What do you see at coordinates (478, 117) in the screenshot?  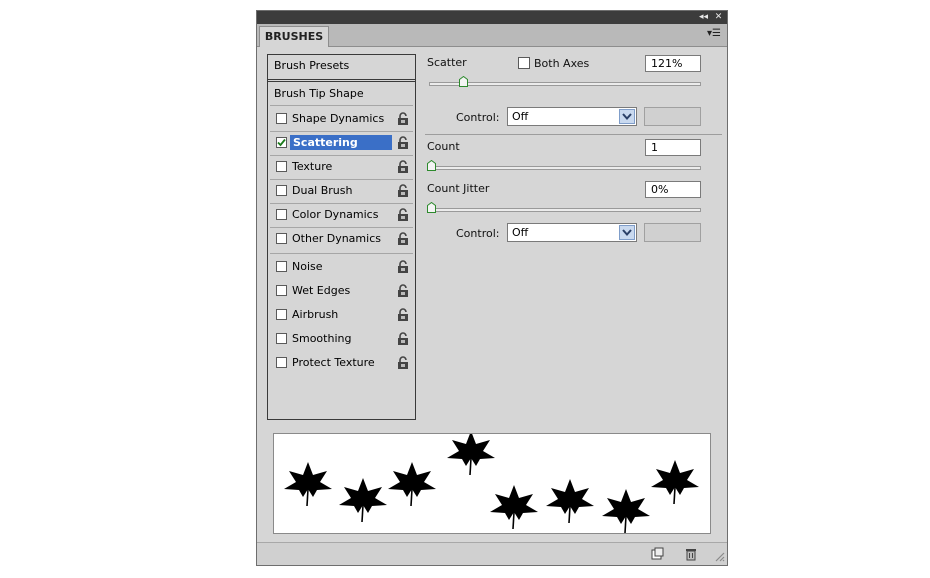 I see `scatter-control-label: Control:` at bounding box center [478, 117].